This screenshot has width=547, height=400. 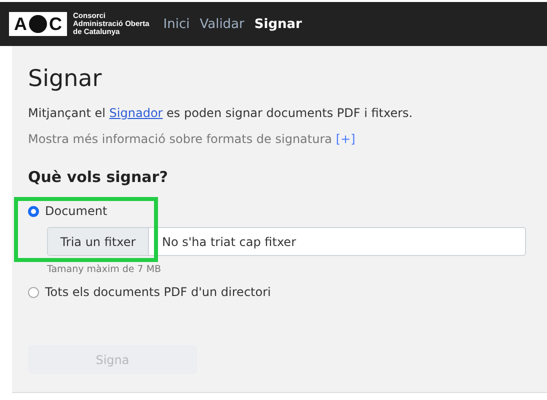 What do you see at coordinates (158, 292) in the screenshot?
I see `radio-label: Tots els documents PDF d'un directori` at bounding box center [158, 292].